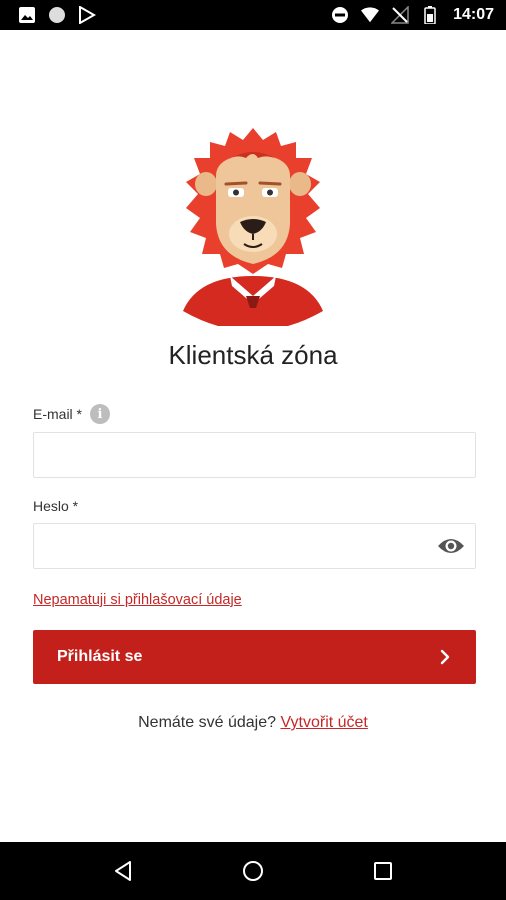 This screenshot has width=506, height=900. What do you see at coordinates (253, 15) in the screenshot?
I see `status-bar: 14:07` at bounding box center [253, 15].